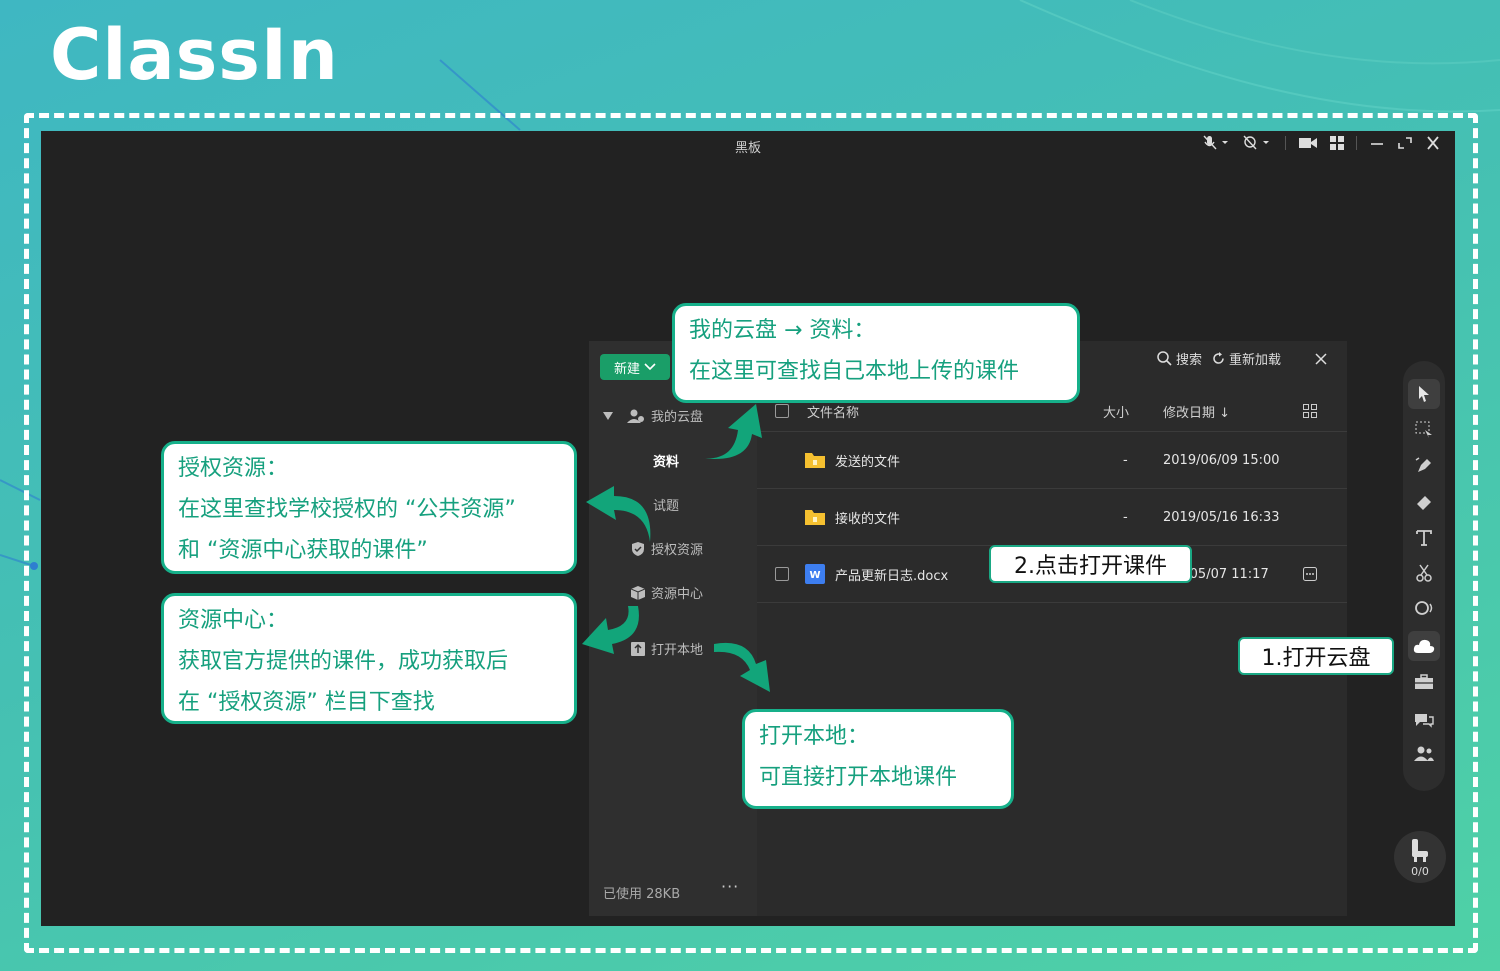  I want to click on callout-line: 资源中心：, so click(233, 620).